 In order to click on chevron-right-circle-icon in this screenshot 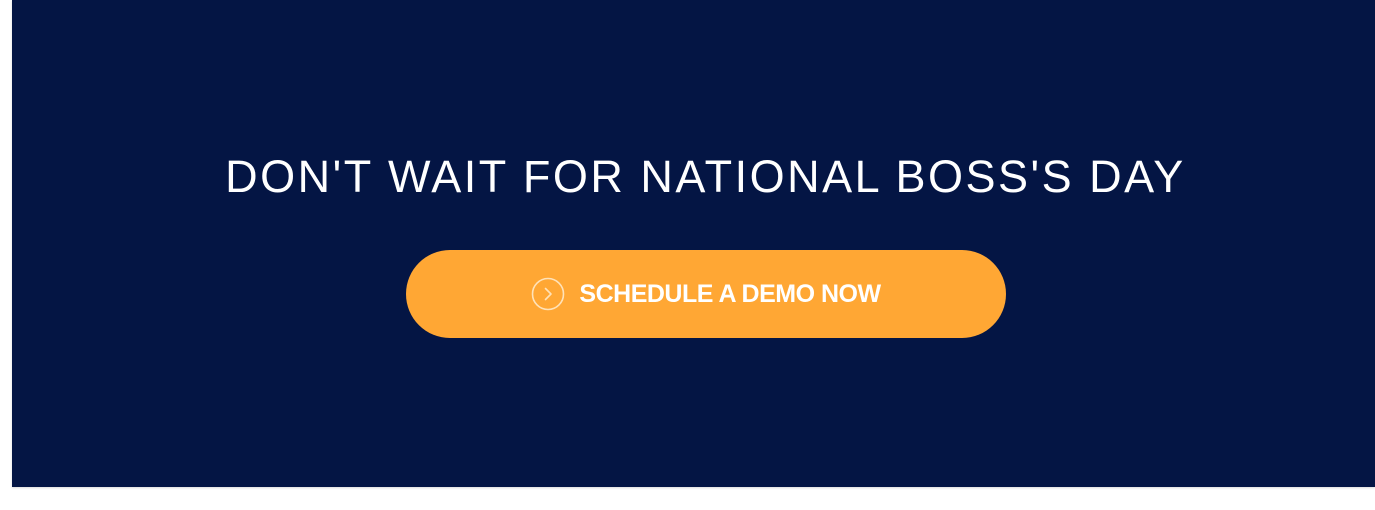, I will do `click(548, 294)`.